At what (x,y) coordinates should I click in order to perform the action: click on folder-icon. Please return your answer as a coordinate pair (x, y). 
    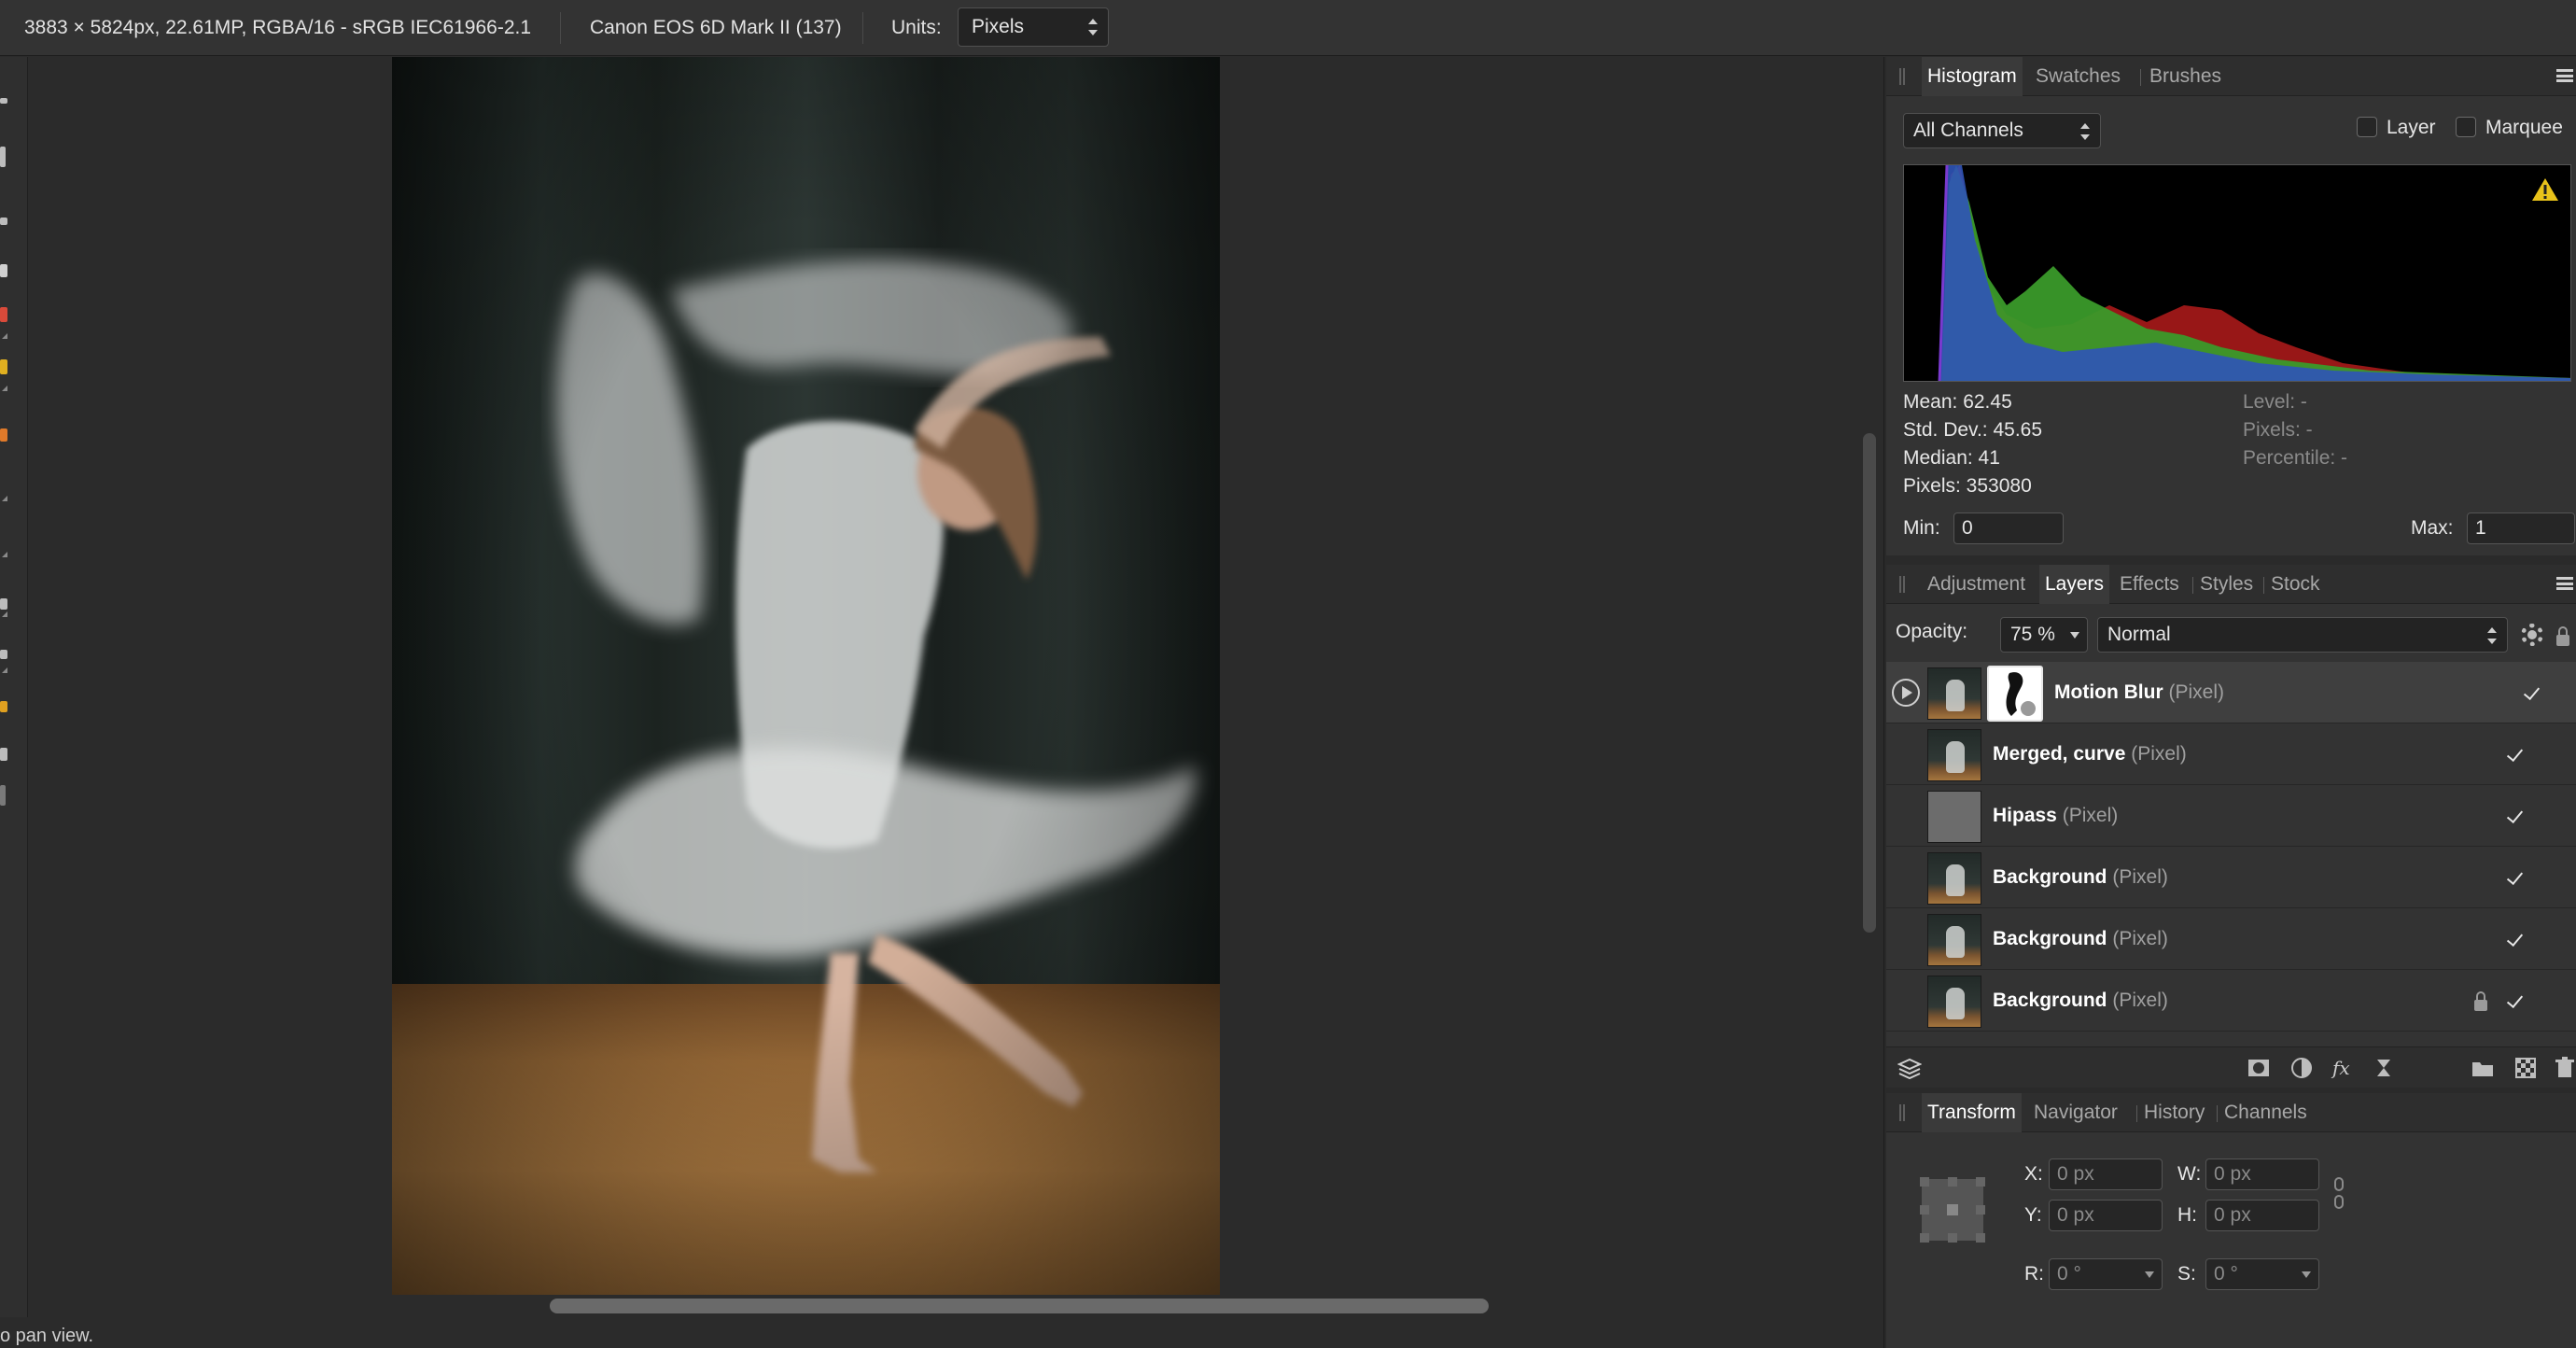
    Looking at the image, I should click on (2483, 1068).